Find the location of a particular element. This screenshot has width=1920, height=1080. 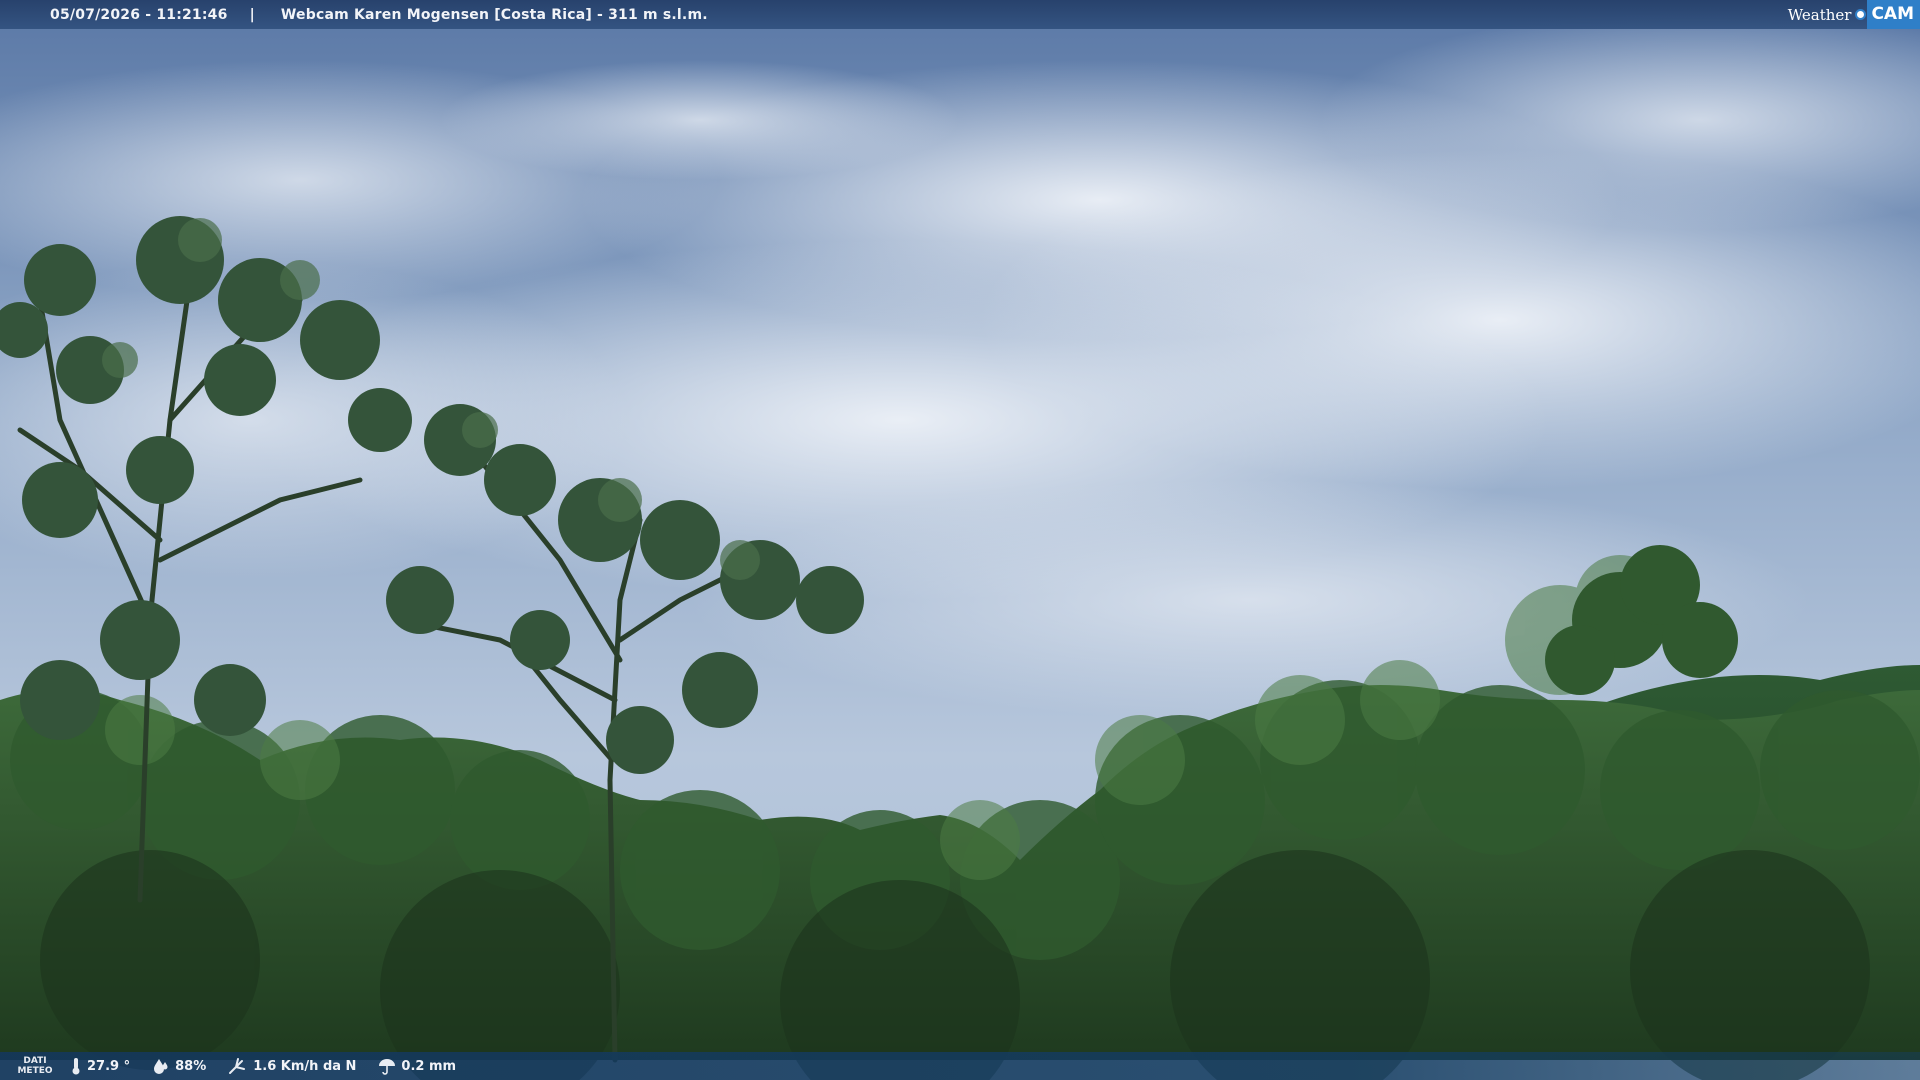

wind-metric: 1.6 Km/h da N is located at coordinates (292, 1066).